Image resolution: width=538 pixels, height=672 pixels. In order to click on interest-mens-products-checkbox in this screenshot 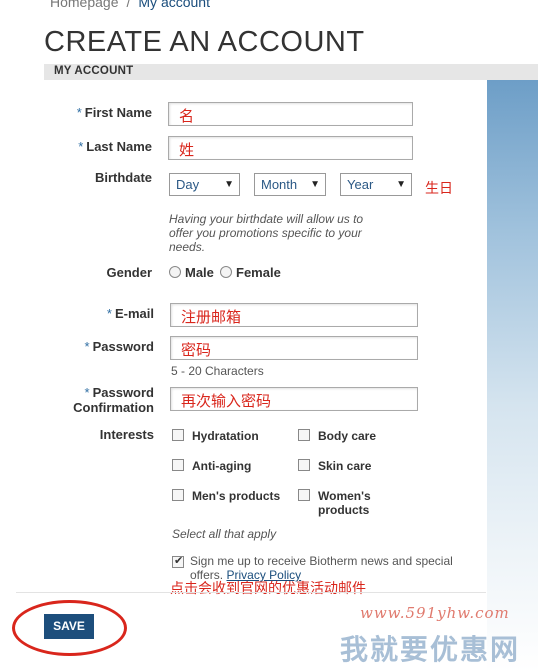, I will do `click(178, 495)`.